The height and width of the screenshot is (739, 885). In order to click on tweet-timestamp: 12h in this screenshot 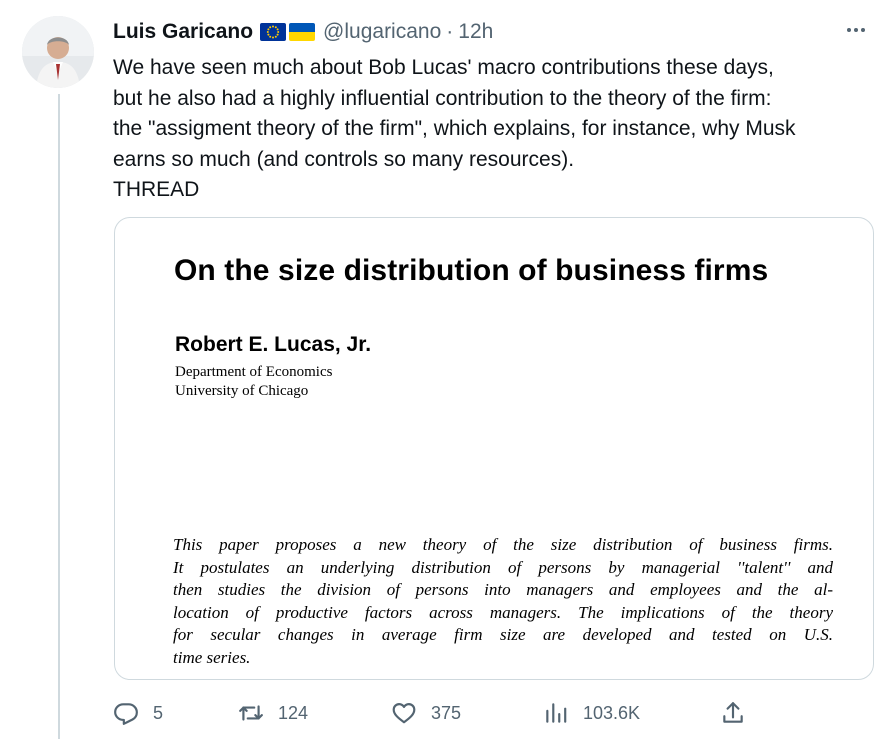, I will do `click(475, 32)`.